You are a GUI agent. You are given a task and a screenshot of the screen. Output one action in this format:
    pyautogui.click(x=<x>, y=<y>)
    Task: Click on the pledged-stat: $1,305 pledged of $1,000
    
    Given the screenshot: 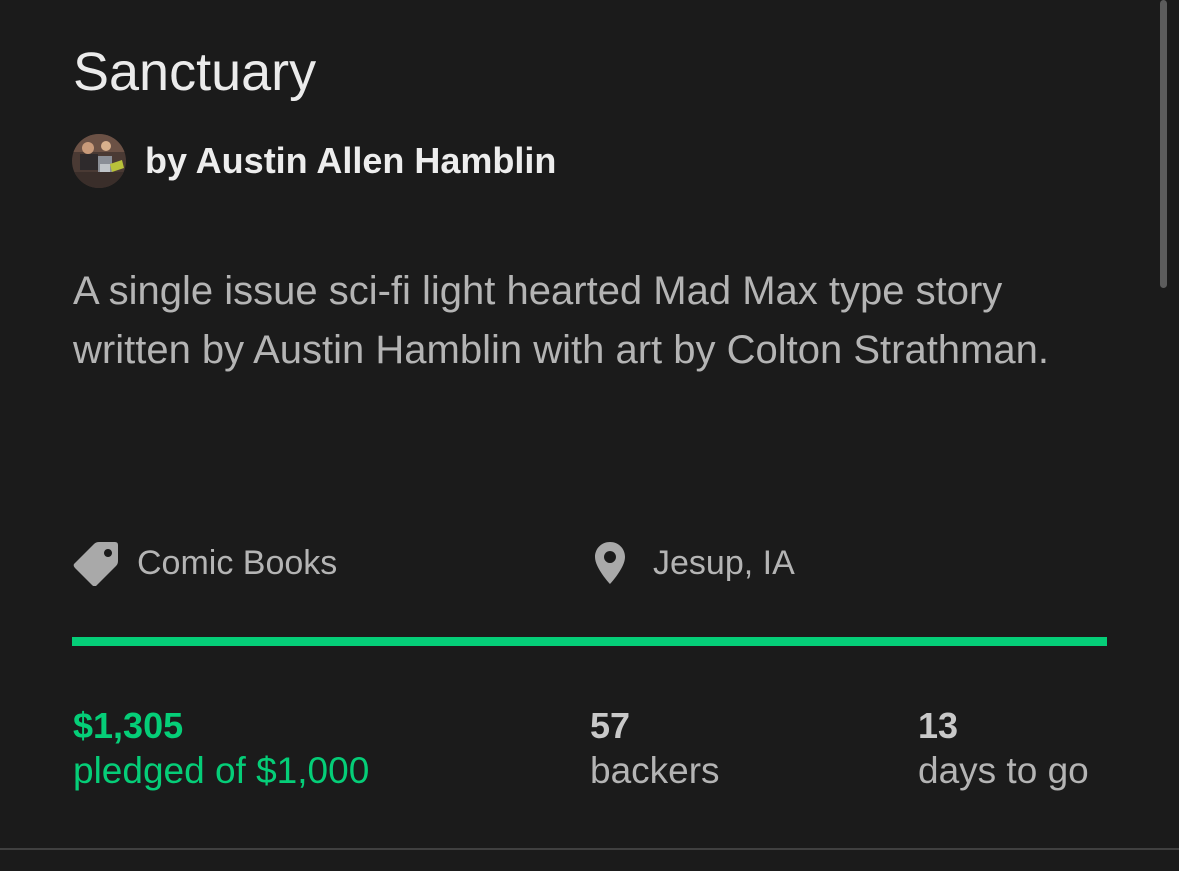 What is the action you would take?
    pyautogui.click(x=221, y=750)
    